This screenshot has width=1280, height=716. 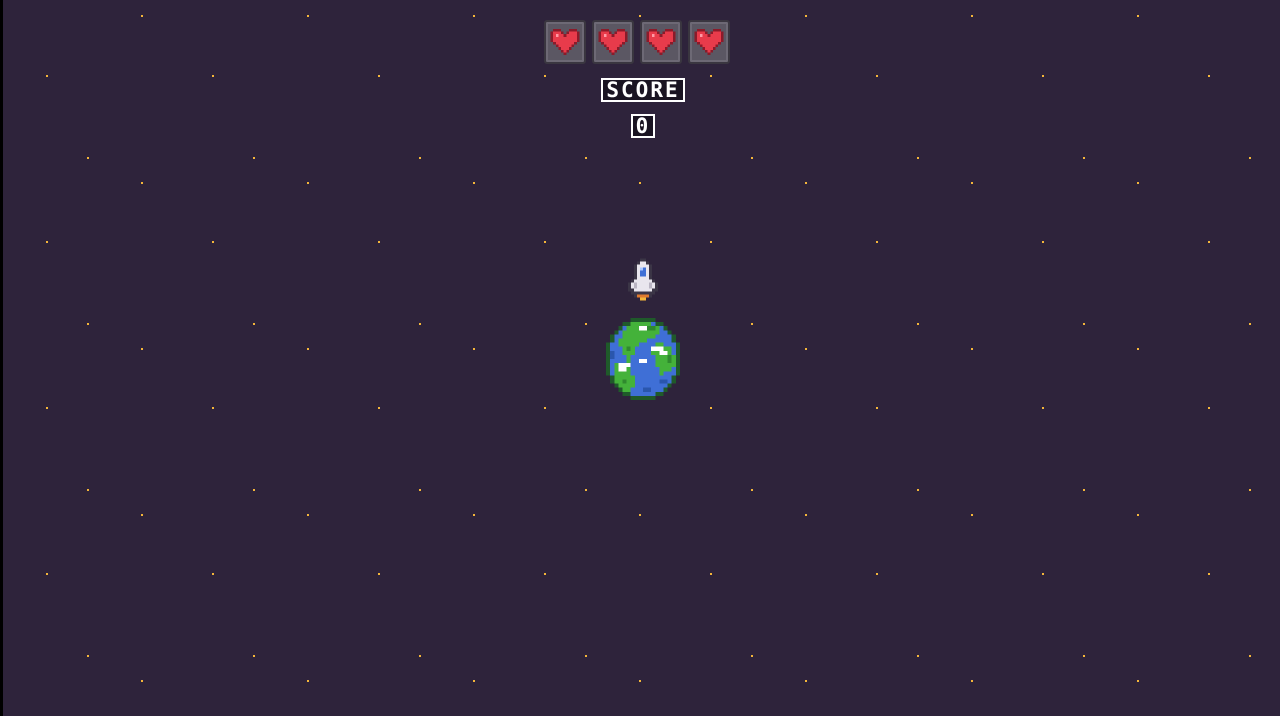 What do you see at coordinates (641, 126) in the screenshot?
I see `score-value: 0` at bounding box center [641, 126].